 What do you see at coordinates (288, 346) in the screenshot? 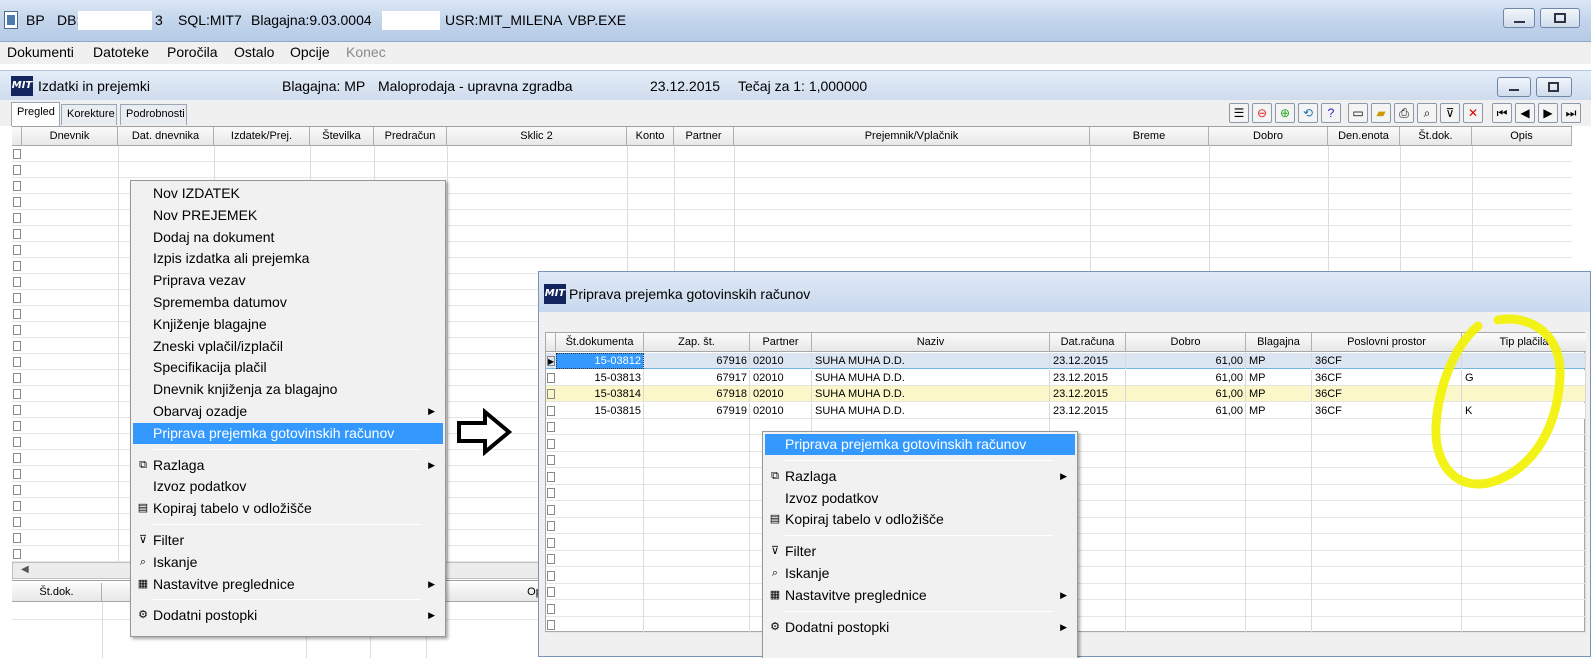
I see `menu-item: Zneski vplačil/izplačil` at bounding box center [288, 346].